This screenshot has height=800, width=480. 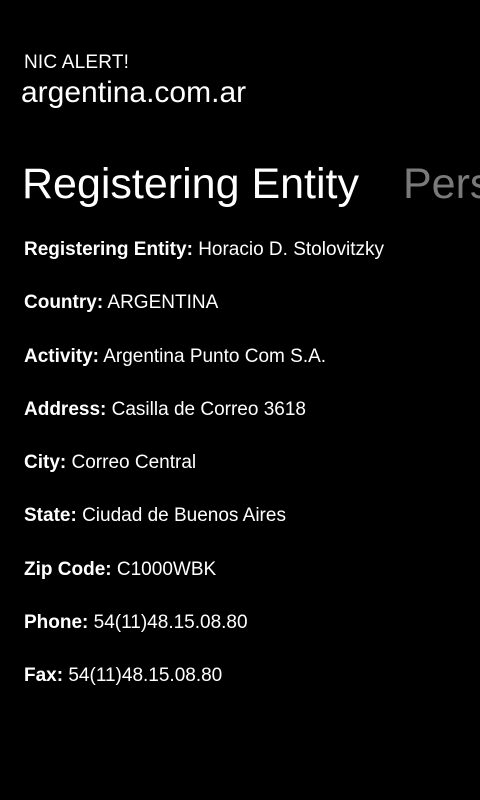 I want to click on field-label: Fax:, so click(x=44, y=676).